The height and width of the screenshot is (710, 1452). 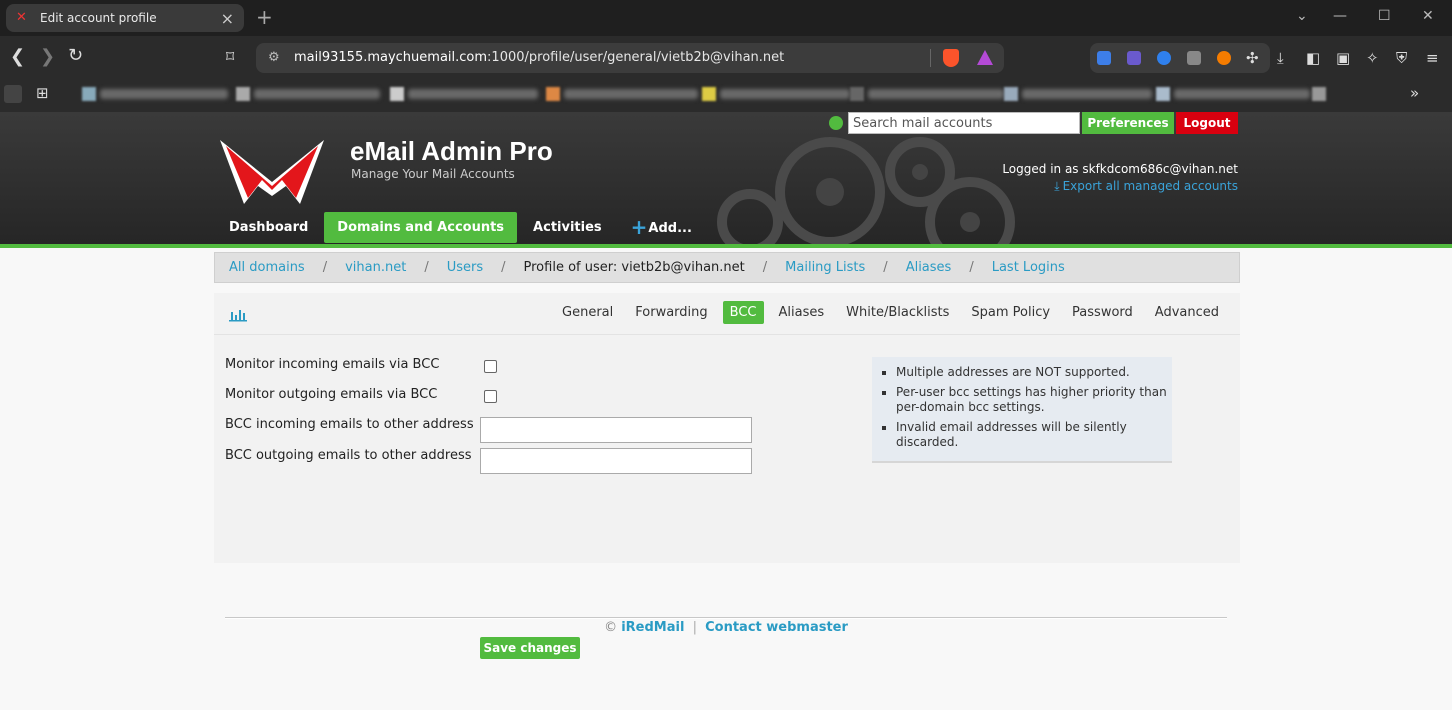 What do you see at coordinates (897, 312) in the screenshot?
I see `tab-white-blacklists: White/Blacklists` at bounding box center [897, 312].